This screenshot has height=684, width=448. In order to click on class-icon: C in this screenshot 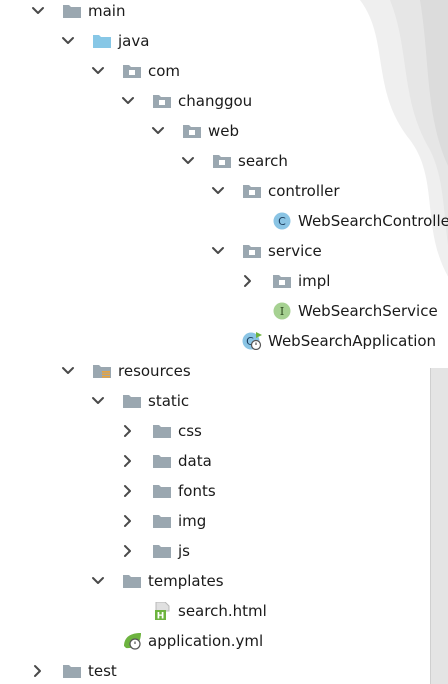, I will do `click(282, 221)`.